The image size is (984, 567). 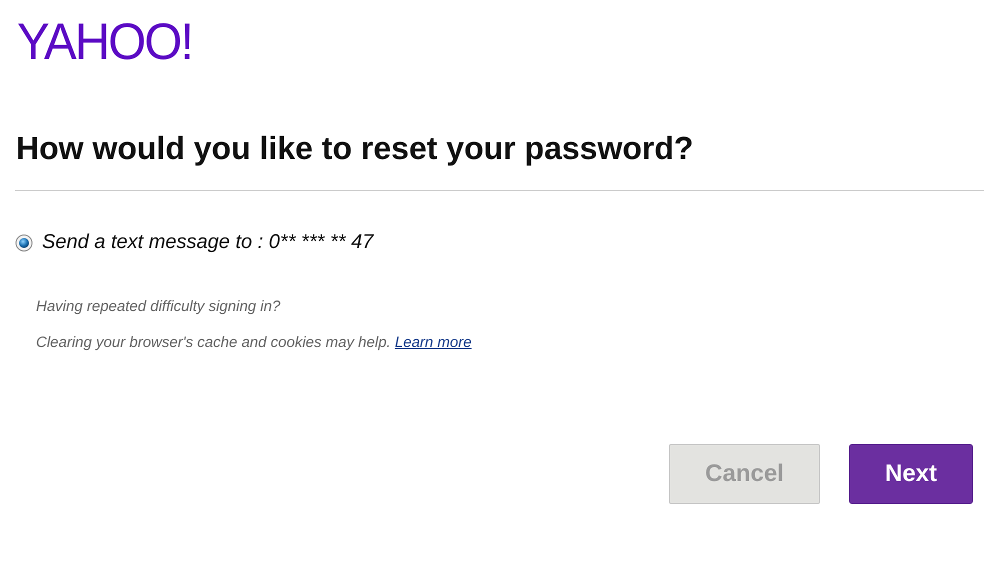 I want to click on yahoo-logo: YAHOO!, so click(x=104, y=42).